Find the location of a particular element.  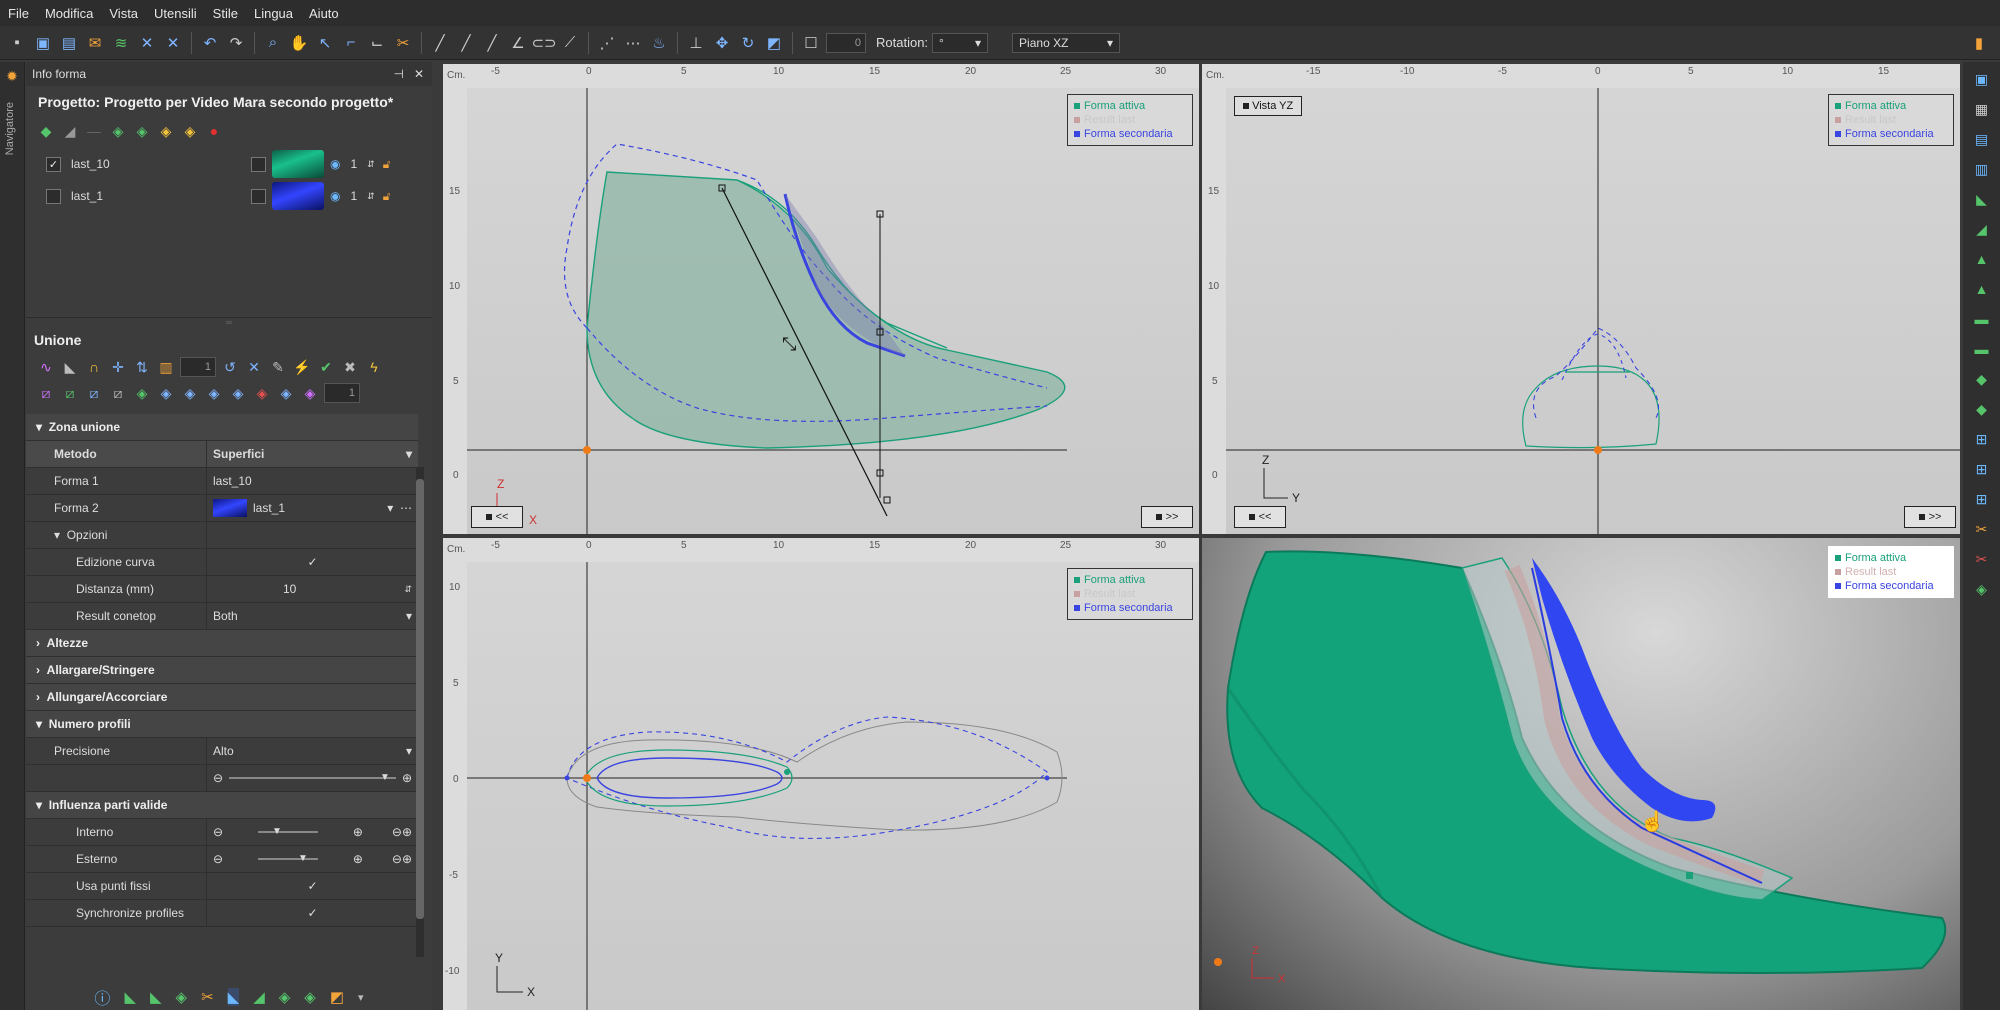

group-allungare: › Allungare/Accorciare is located at coordinates (222, 697).